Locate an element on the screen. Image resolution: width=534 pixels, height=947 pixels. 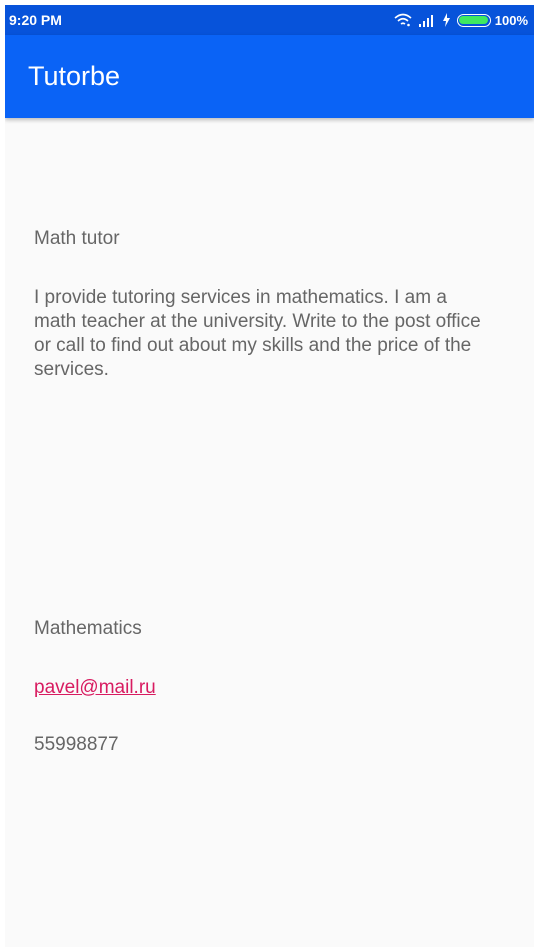
app-bar: Tutorbe is located at coordinates (269, 76).